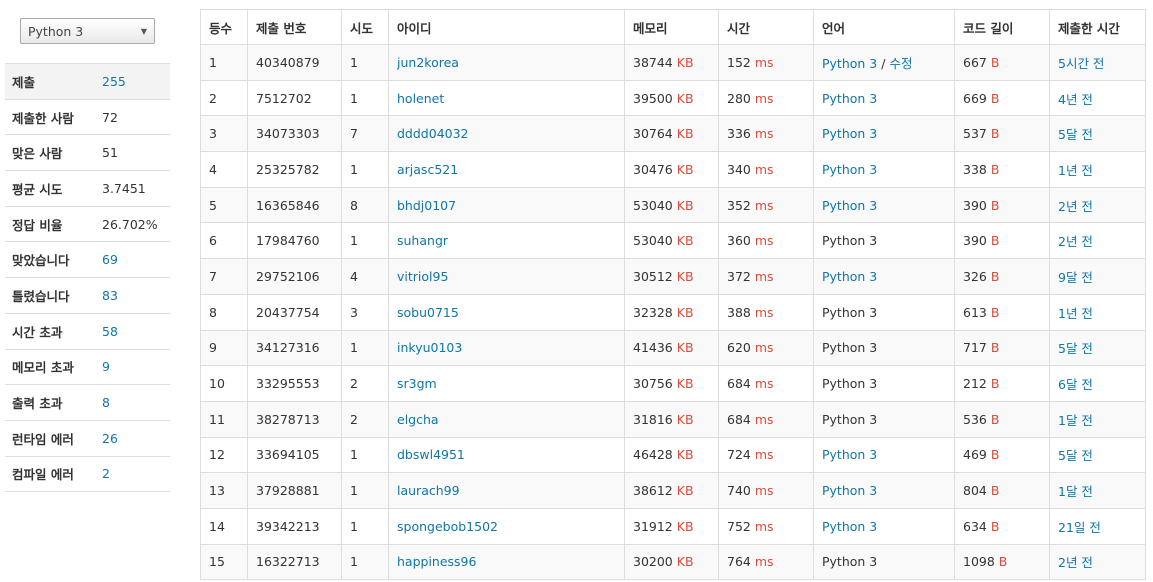  What do you see at coordinates (1002, 205) in the screenshot?
I see `cell-code-length: 390 B` at bounding box center [1002, 205].